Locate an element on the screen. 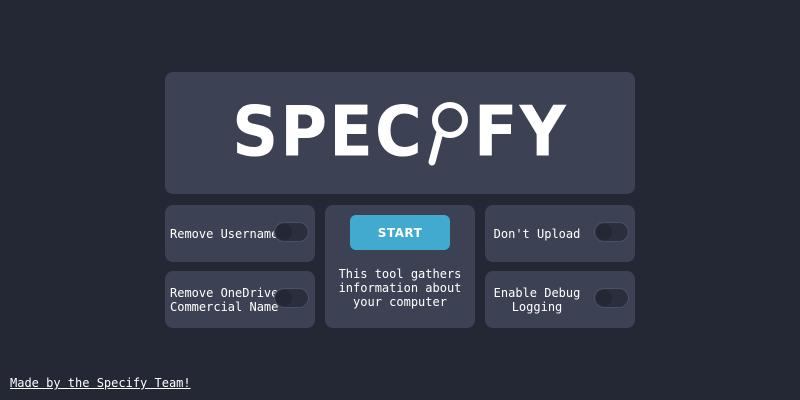 This screenshot has width=800, height=400. remove-username-toggle is located at coordinates (291, 232).